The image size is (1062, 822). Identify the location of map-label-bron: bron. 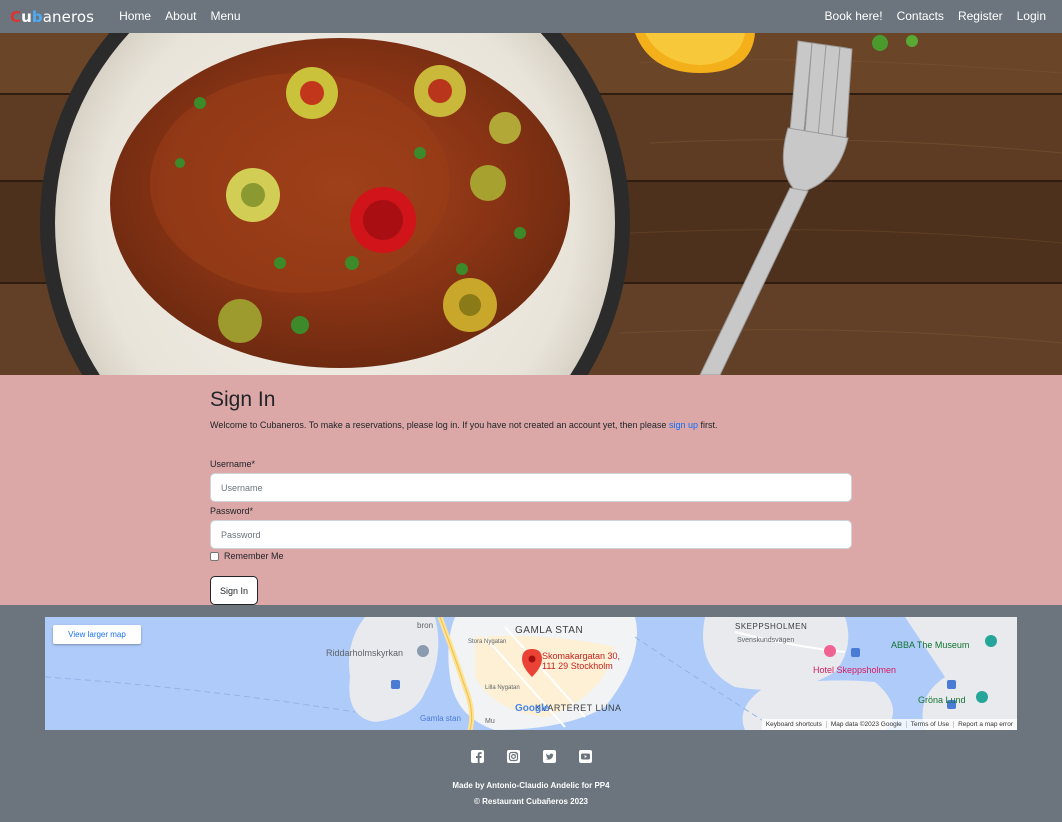
(425, 625).